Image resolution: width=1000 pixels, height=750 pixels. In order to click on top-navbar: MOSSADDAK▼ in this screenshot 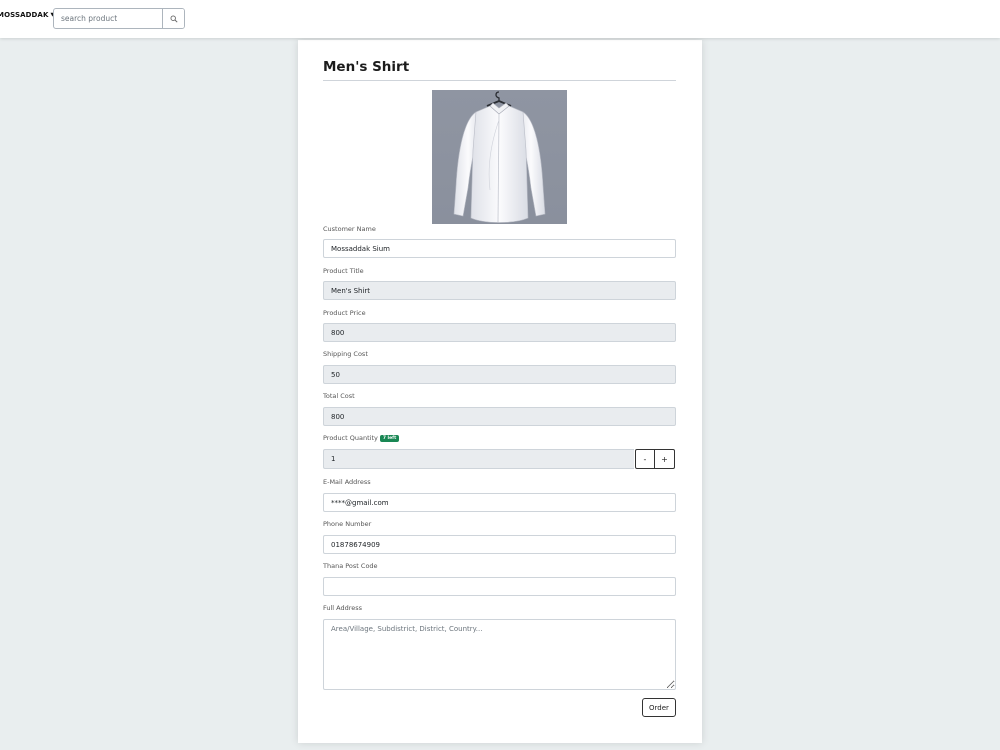, I will do `click(500, 19)`.